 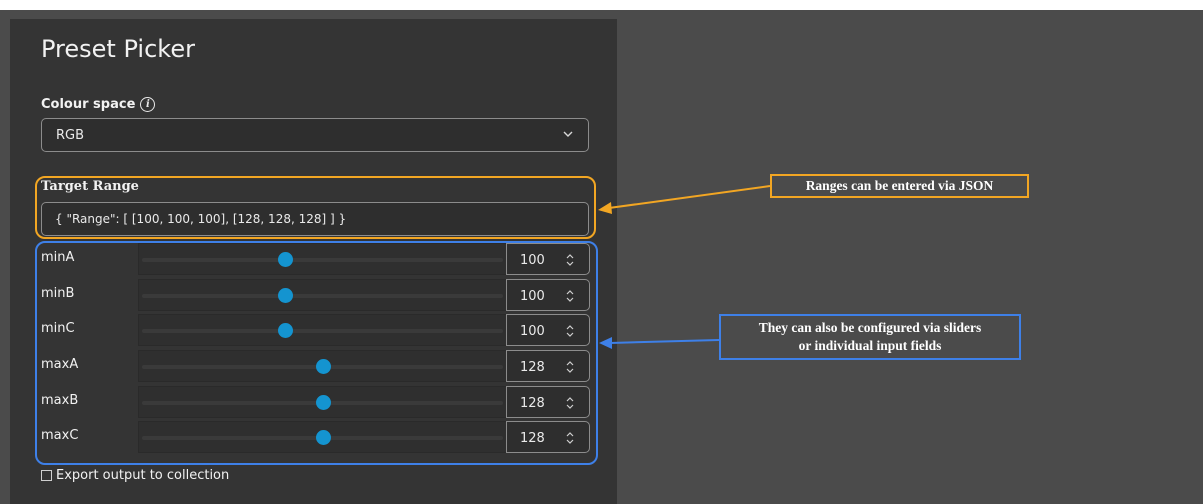 I want to click on slider-label: minC, so click(x=58, y=328).